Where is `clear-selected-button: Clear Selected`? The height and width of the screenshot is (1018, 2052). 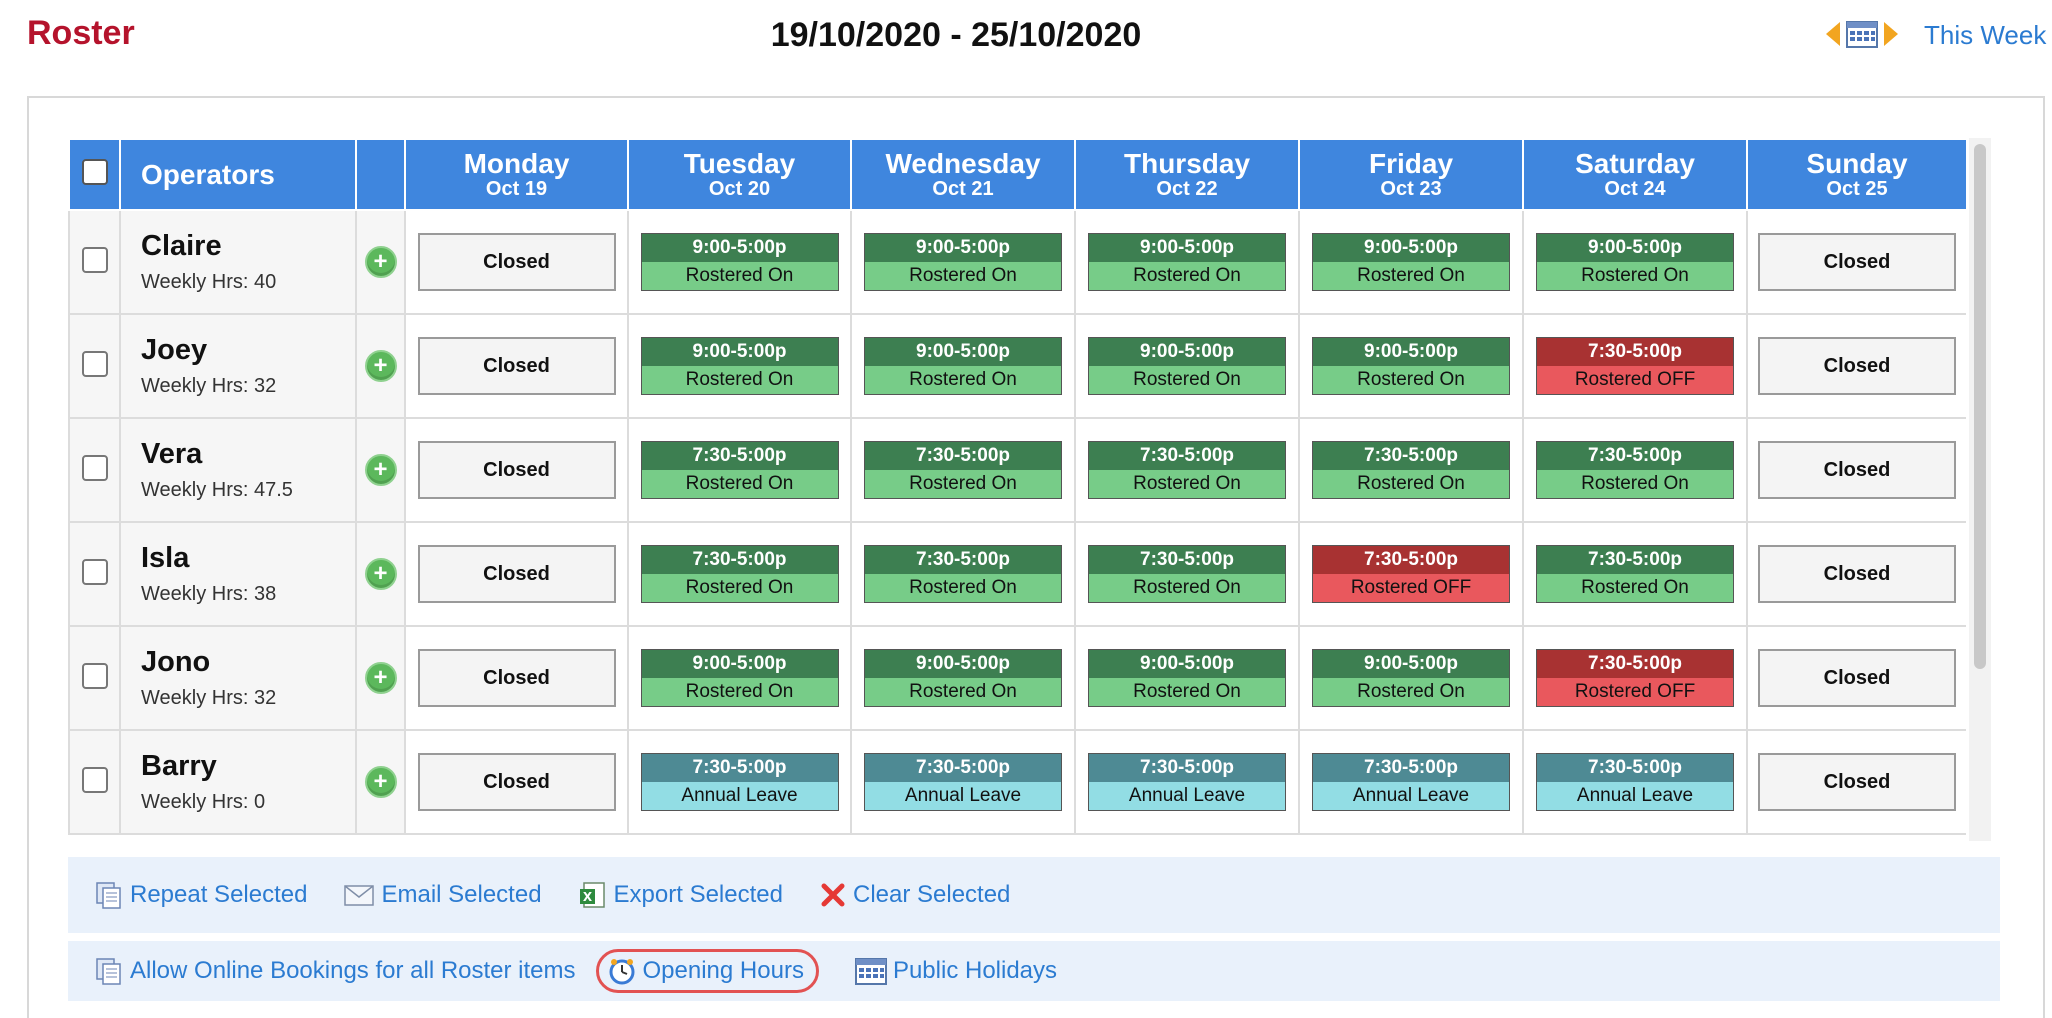 clear-selected-button: Clear Selected is located at coordinates (914, 895).